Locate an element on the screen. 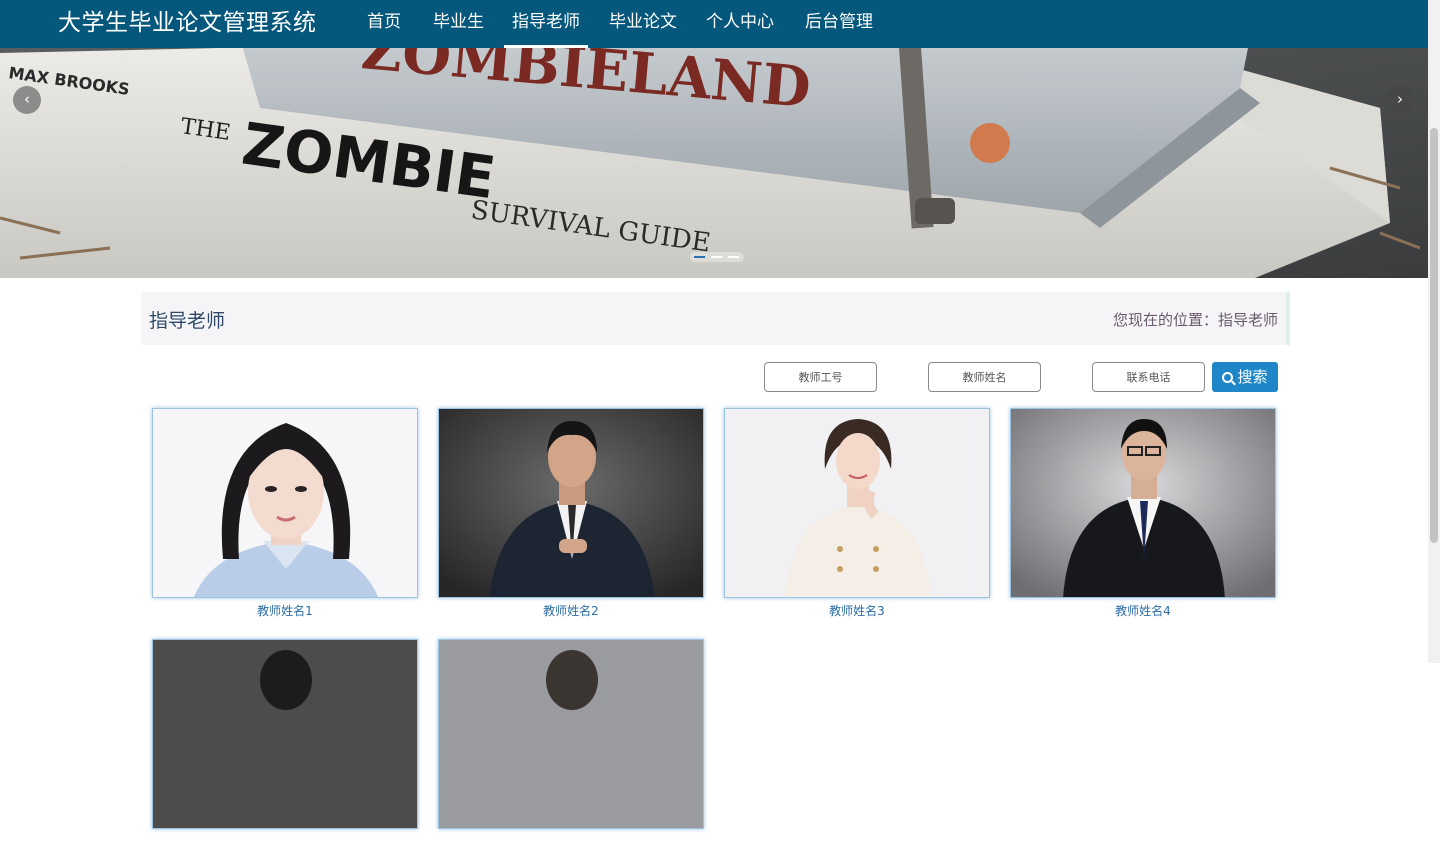 The width and height of the screenshot is (1440, 849). search-button: 搜索 is located at coordinates (1245, 377).